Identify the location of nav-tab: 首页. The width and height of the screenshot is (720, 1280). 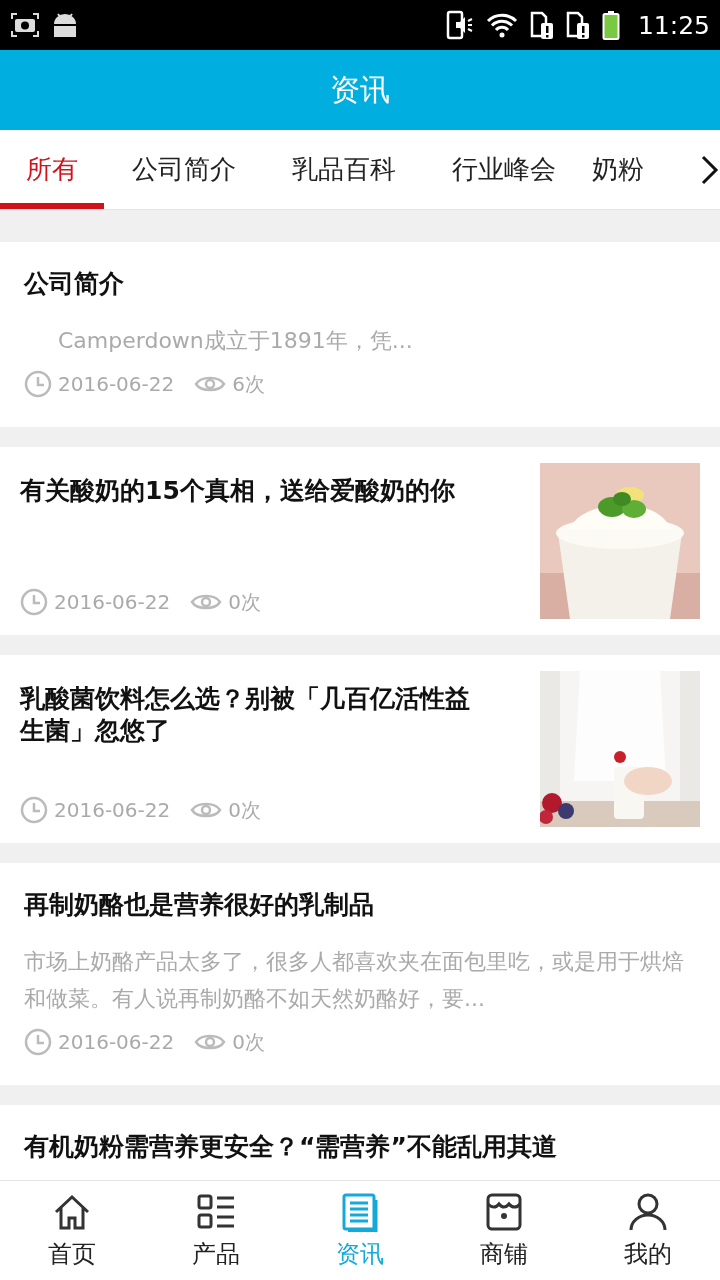
(72, 1230).